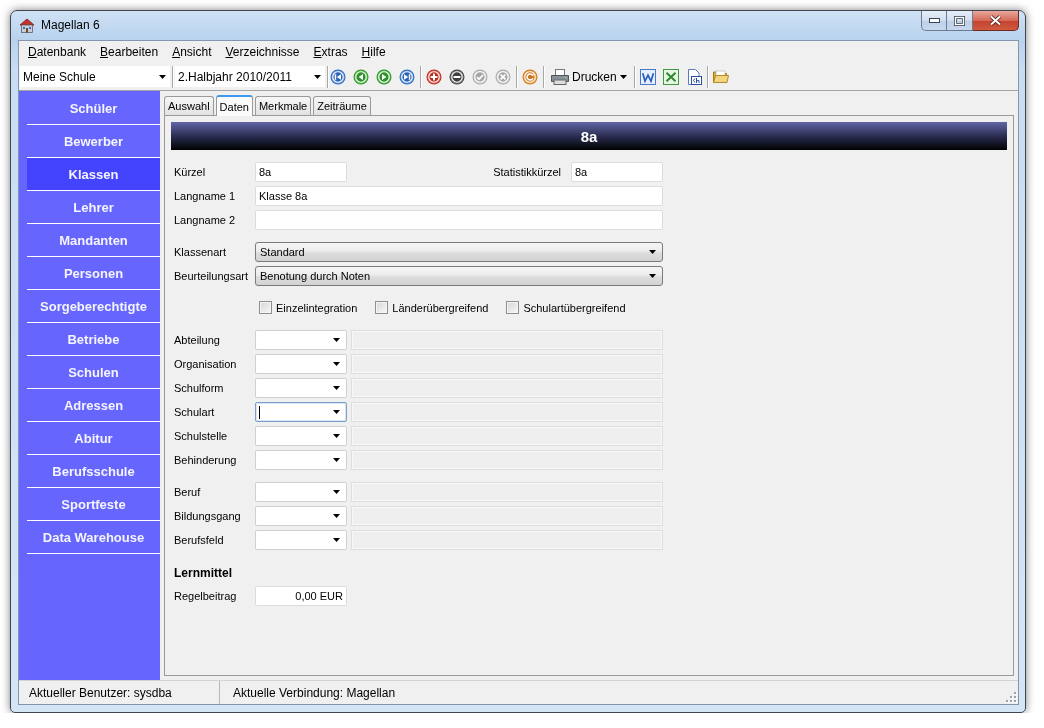  I want to click on nav-item: Abitur, so click(93, 438).